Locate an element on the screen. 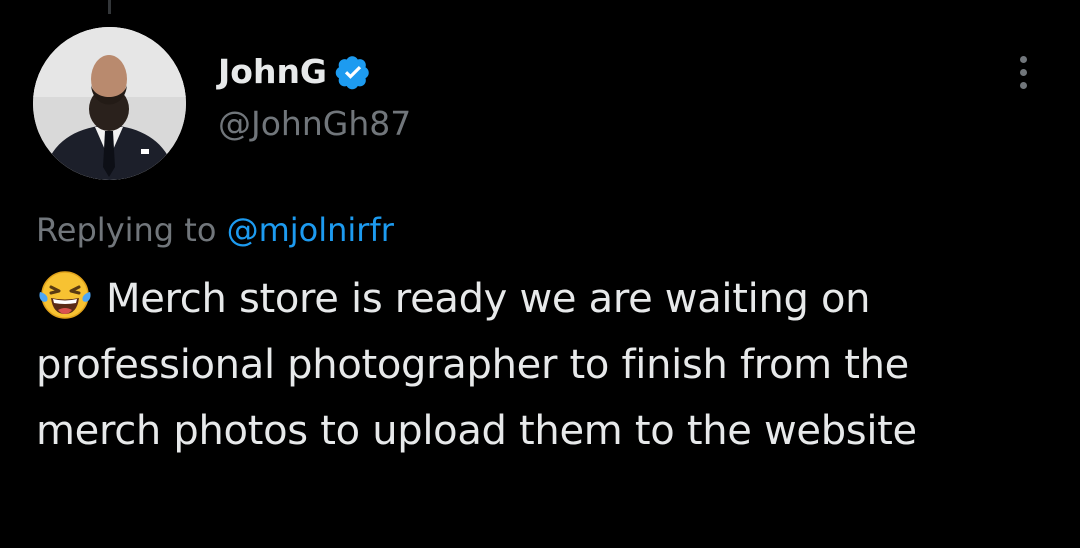 This screenshot has height=548, width=1080. thread-connector-line is located at coordinates (109, 7).